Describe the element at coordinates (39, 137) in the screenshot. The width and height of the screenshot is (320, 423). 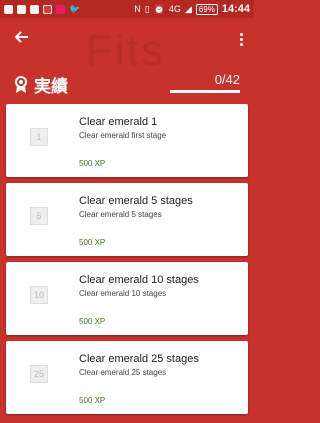
I see `achievement-badge-icon: 1` at that location.